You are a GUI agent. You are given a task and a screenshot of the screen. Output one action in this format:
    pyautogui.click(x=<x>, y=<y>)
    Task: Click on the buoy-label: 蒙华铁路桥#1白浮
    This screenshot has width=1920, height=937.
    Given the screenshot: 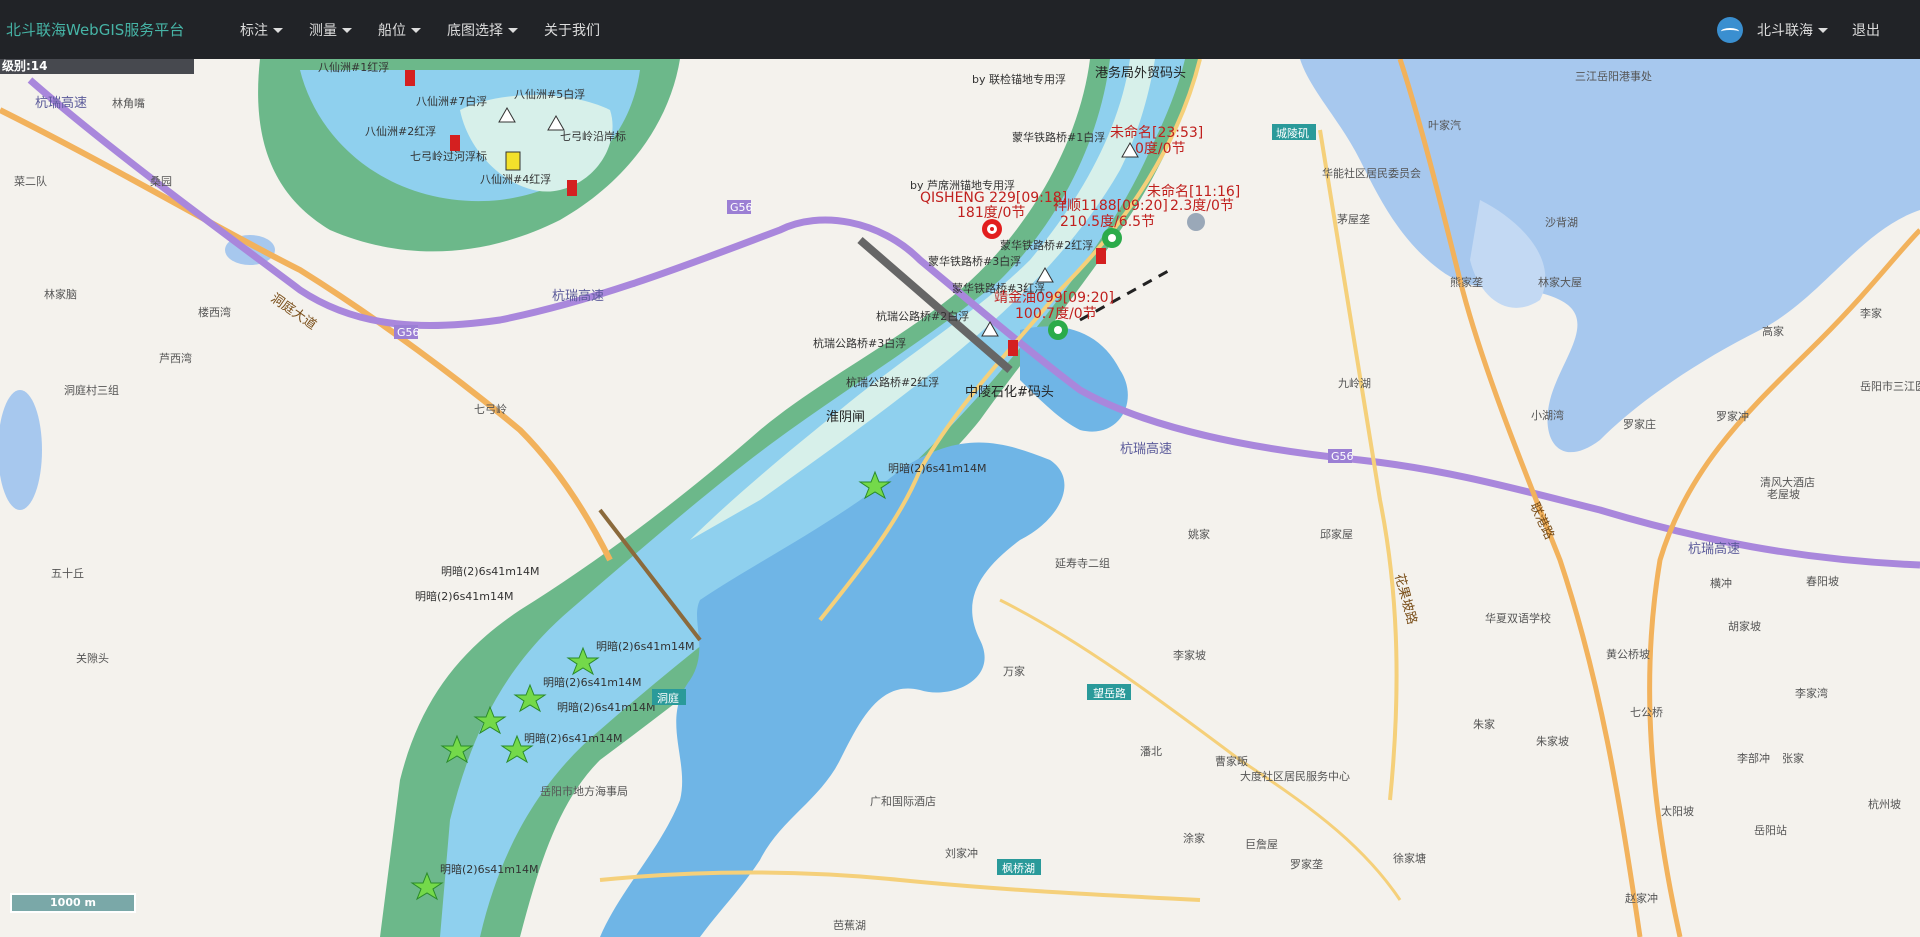 What is the action you would take?
    pyautogui.click(x=1058, y=137)
    